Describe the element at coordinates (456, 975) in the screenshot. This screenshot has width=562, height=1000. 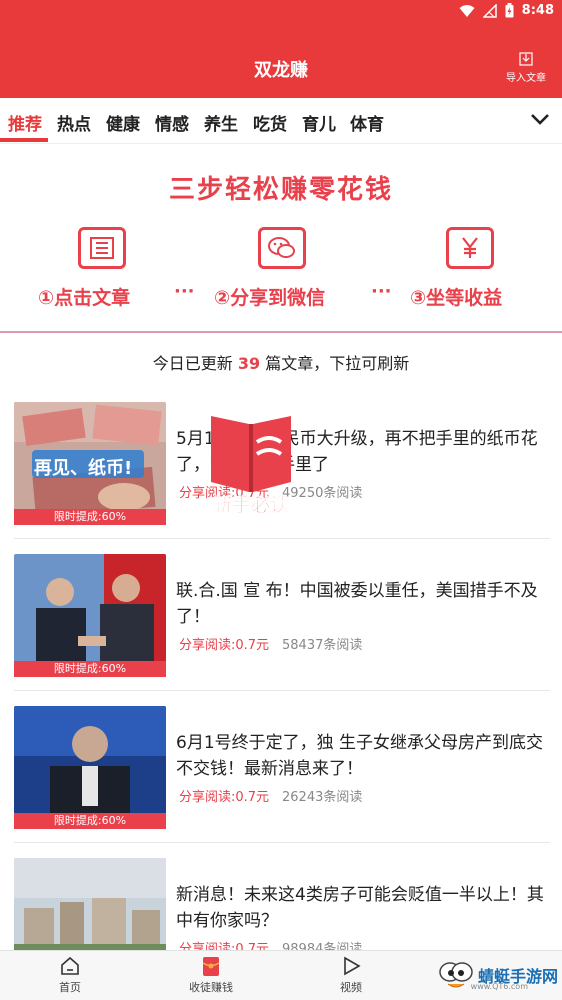
I see `dragonfly-logo-icon` at that location.